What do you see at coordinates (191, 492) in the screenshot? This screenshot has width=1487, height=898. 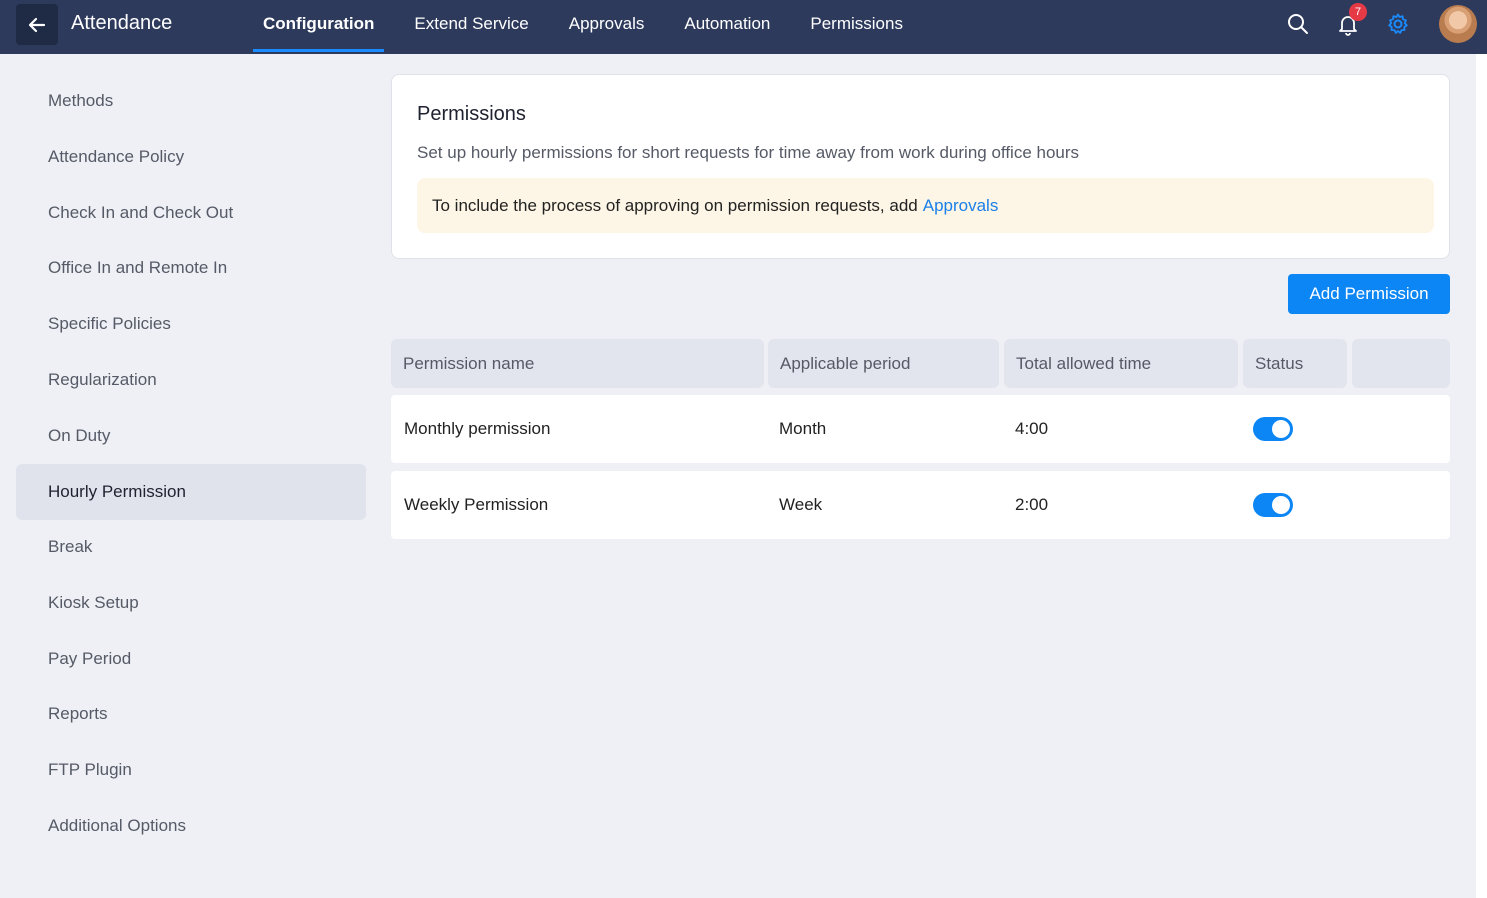 I see `sidebar-item-hourly-permission: Hourly Permission` at bounding box center [191, 492].